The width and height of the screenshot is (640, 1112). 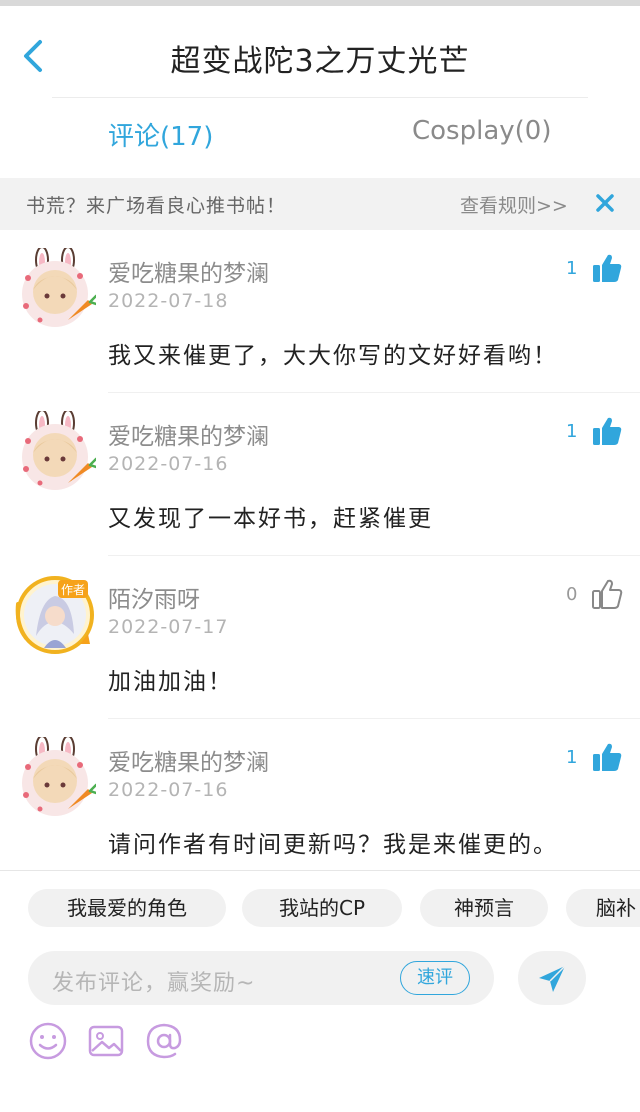 What do you see at coordinates (320, 61) in the screenshot?
I see `page-title: 超变战陀3之万丈光芒` at bounding box center [320, 61].